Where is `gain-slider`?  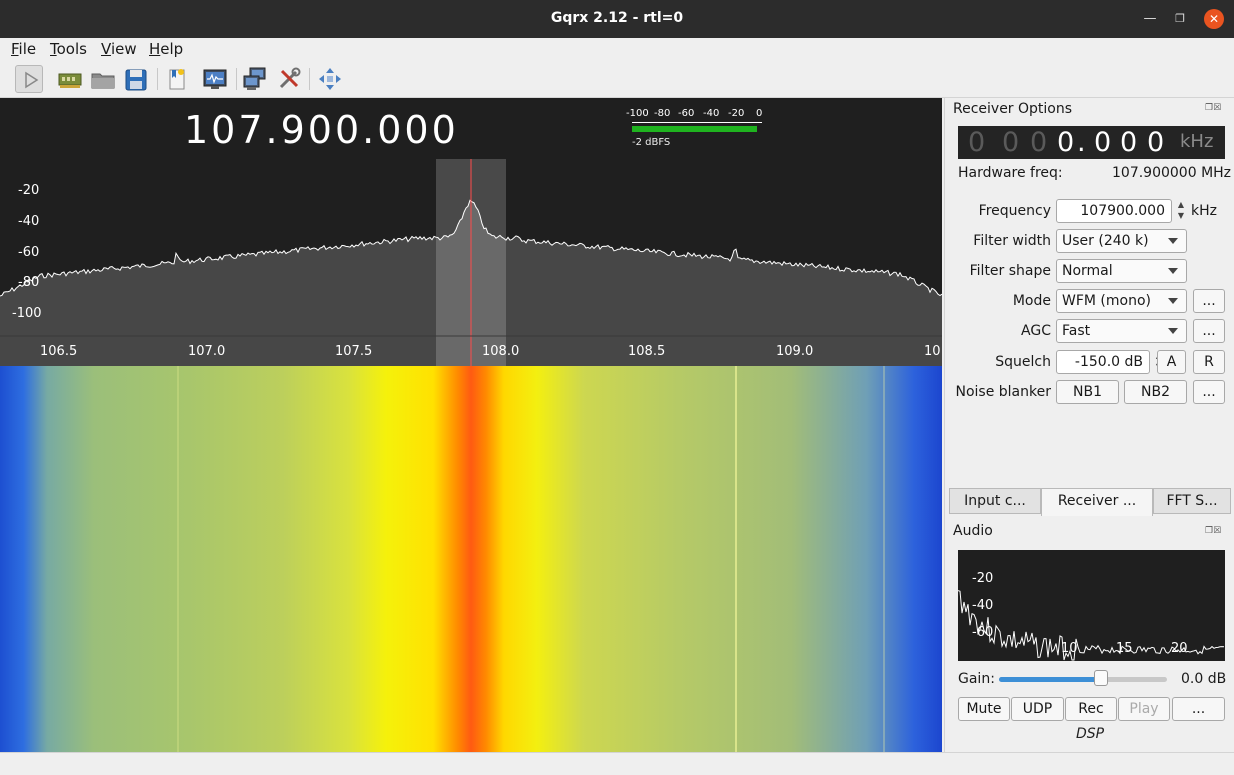 gain-slider is located at coordinates (1083, 679).